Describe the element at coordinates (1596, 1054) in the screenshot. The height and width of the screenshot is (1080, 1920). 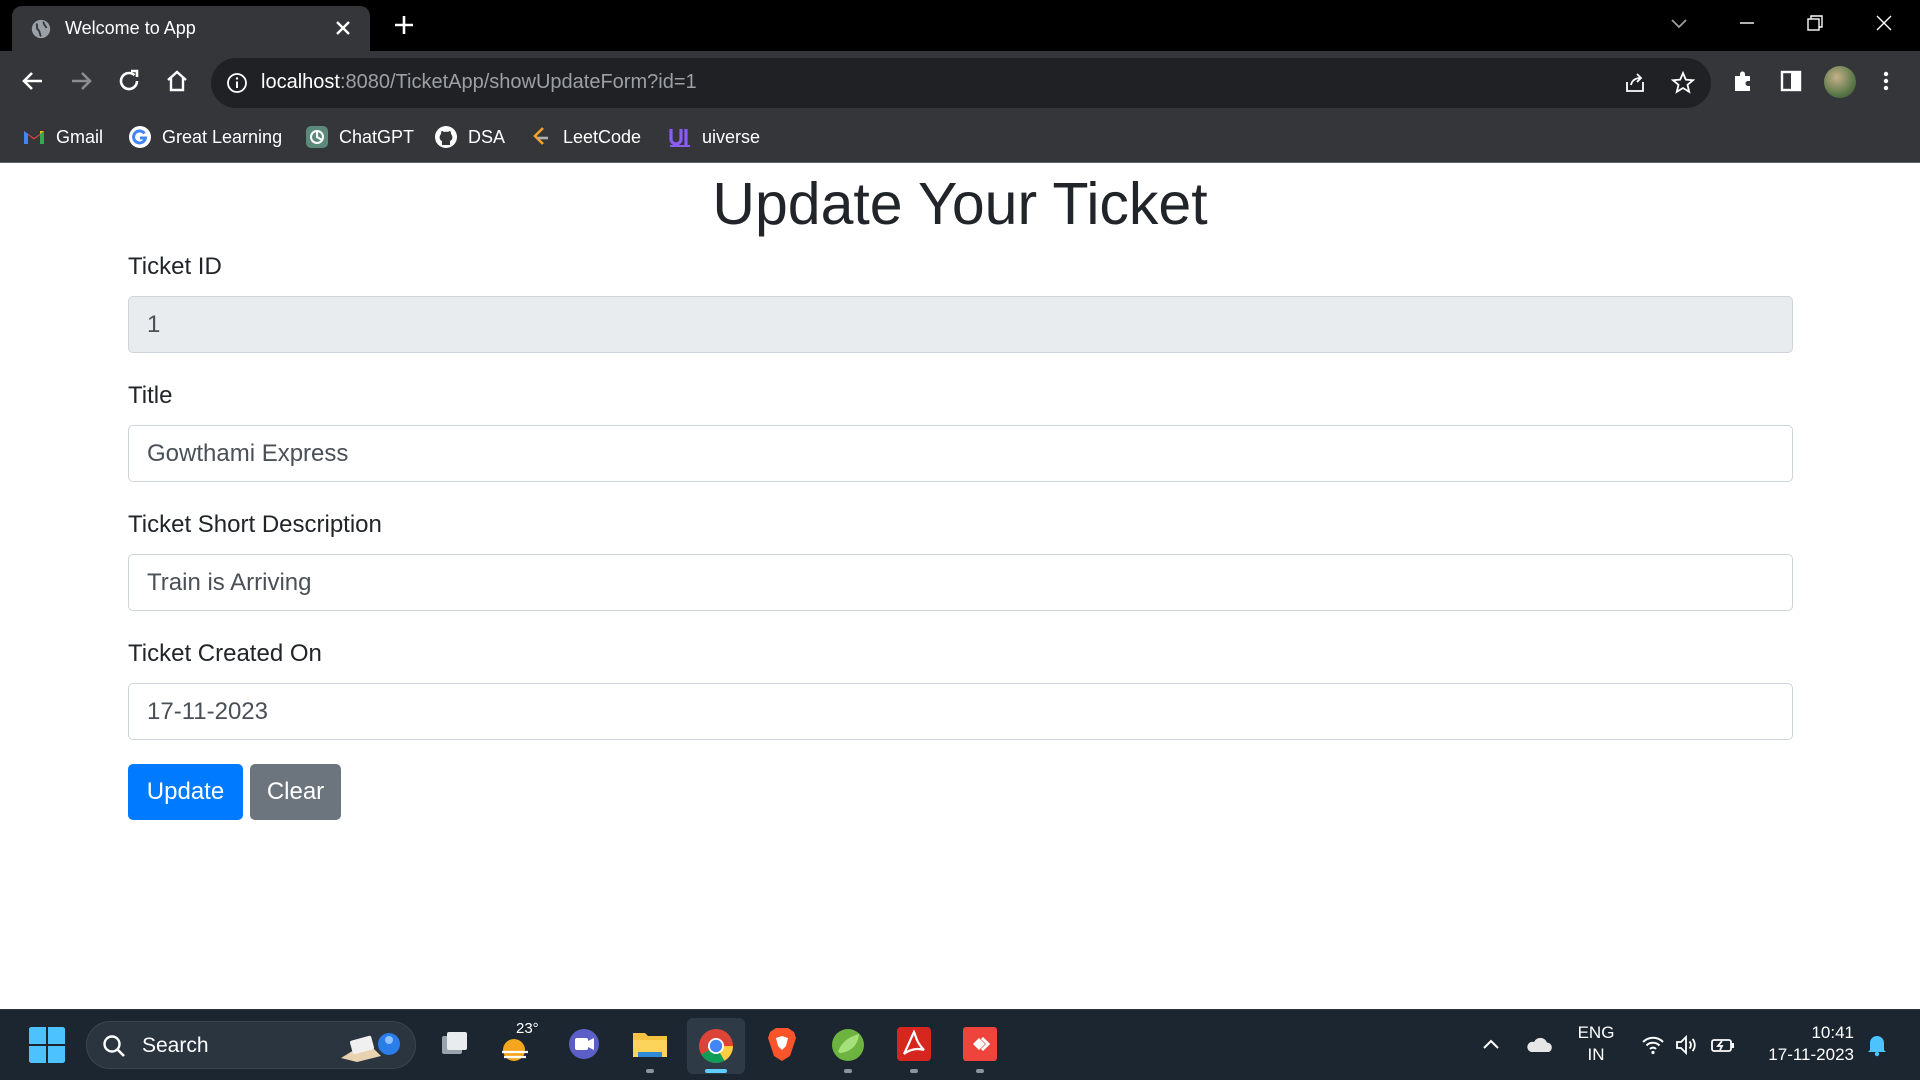
I see `region-code: IN` at that location.